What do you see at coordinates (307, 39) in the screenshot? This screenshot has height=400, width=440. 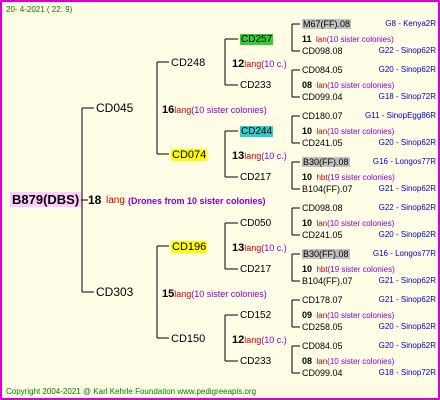 I see `gen4-num: 11` at bounding box center [307, 39].